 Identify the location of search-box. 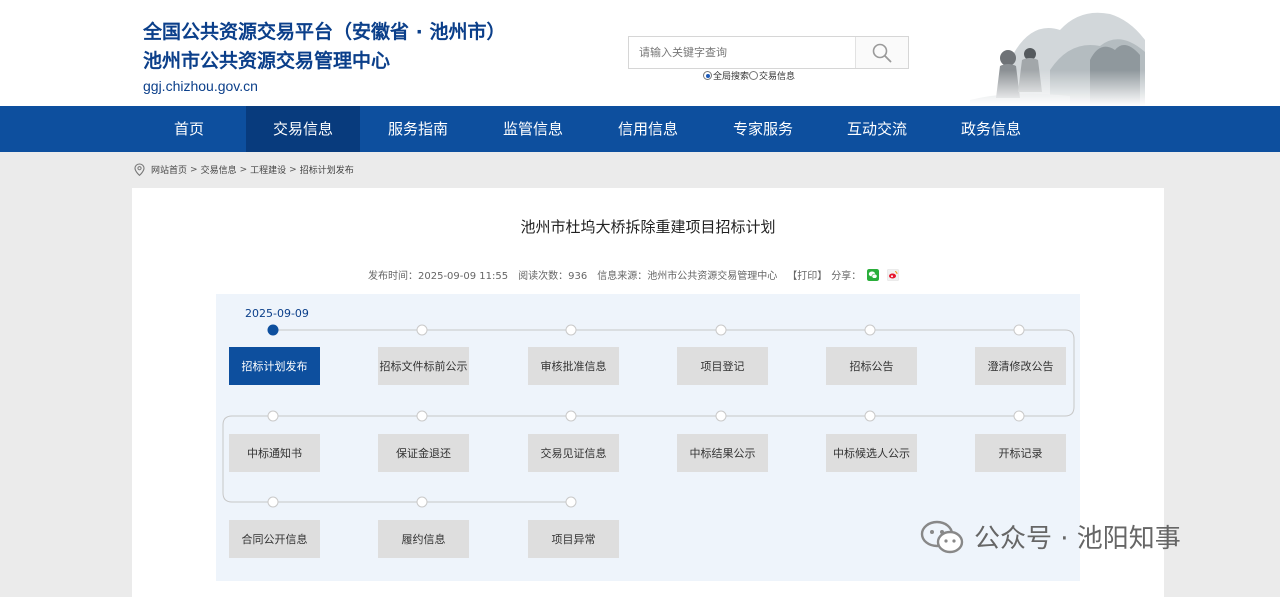
(768, 52).